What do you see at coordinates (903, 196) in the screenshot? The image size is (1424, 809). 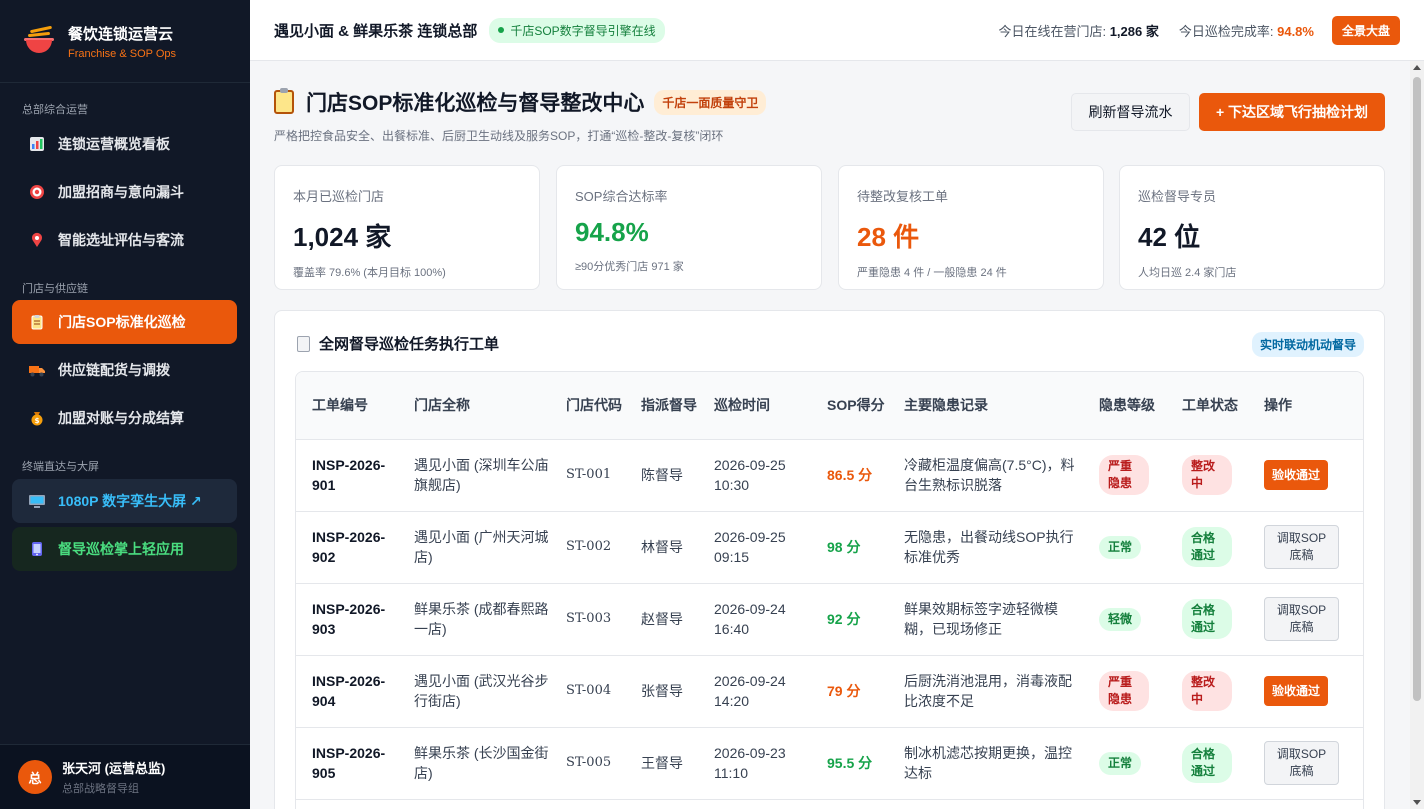 I see `kpi-label: 待整改复核工单` at bounding box center [903, 196].